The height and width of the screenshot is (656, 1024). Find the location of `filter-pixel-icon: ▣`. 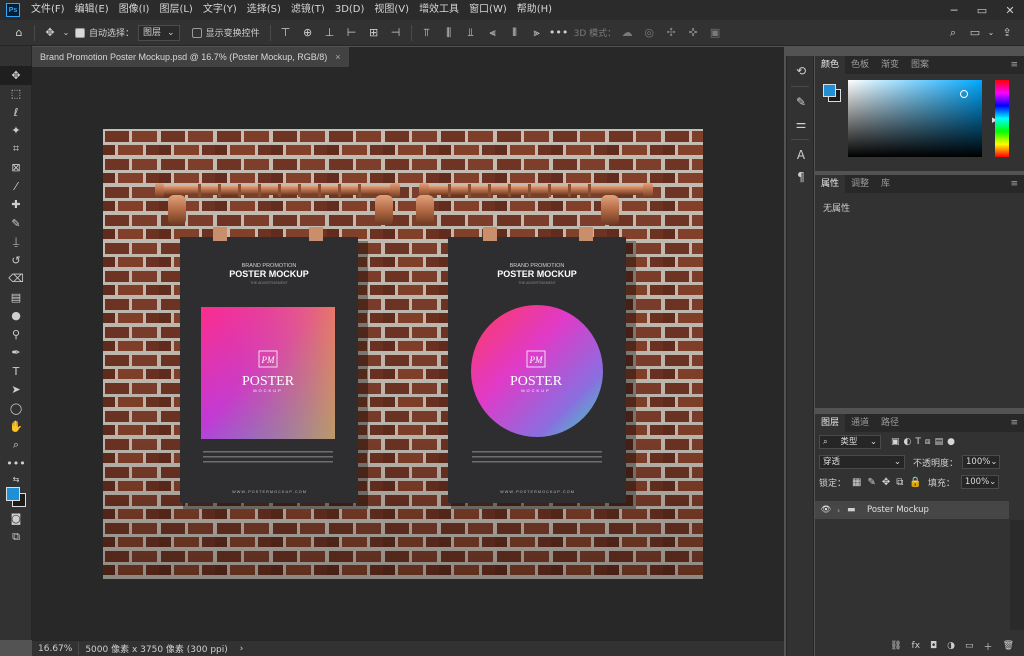

filter-pixel-icon: ▣ is located at coordinates (895, 442).